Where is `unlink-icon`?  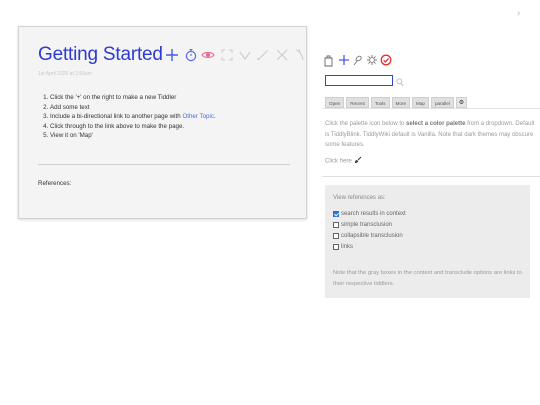
unlink-icon is located at coordinates (300, 55).